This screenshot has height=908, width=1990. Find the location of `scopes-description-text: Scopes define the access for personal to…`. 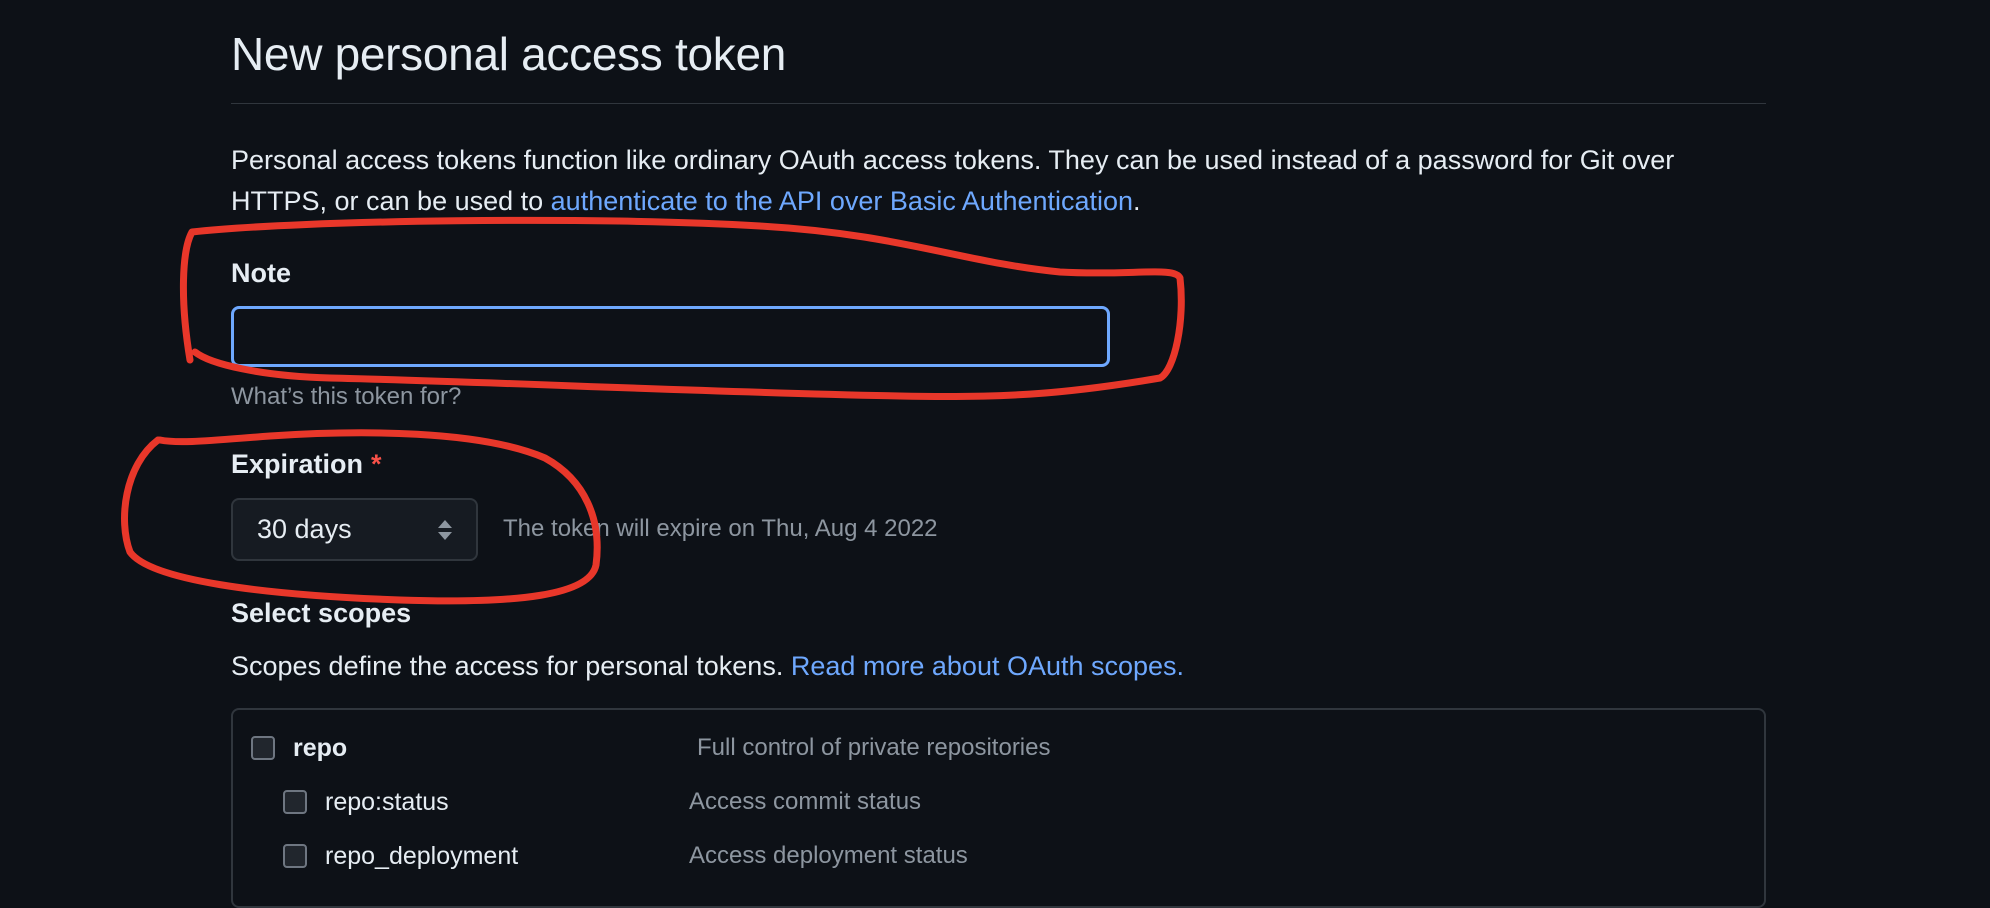

scopes-description-text: Scopes define the access for personal to… is located at coordinates (511, 666).